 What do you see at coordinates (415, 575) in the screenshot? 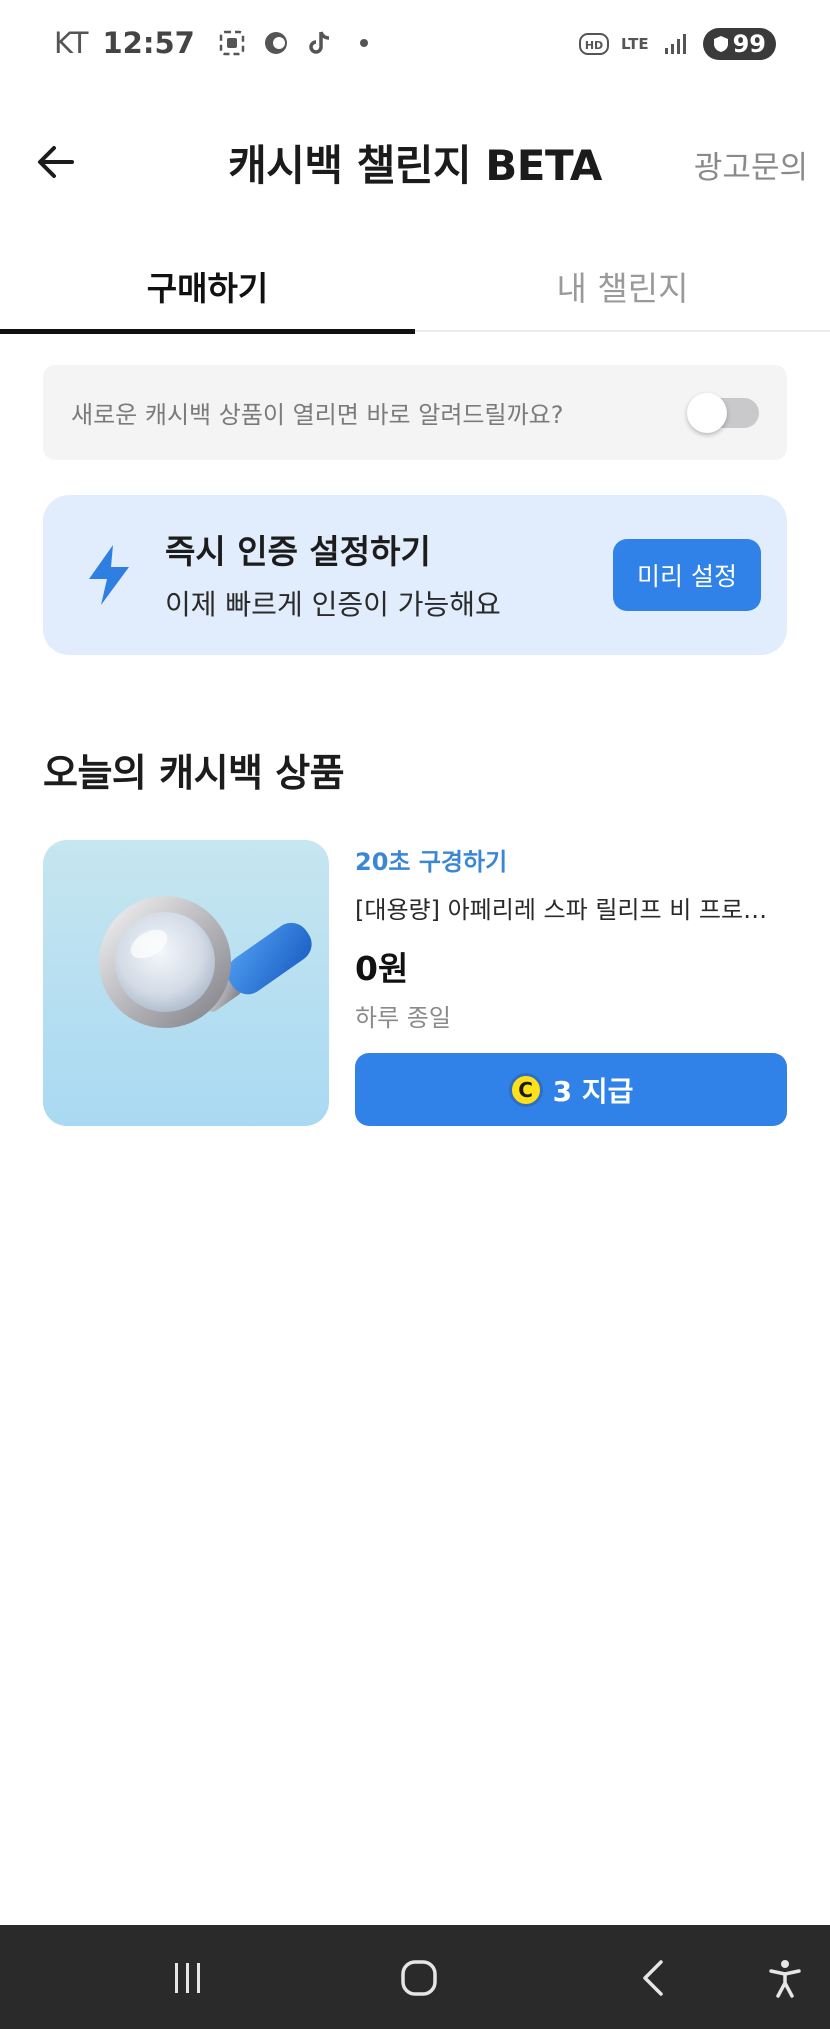
I see `instant-auth-card: 즉시 인증 설정하기 이제 빠르게 인증이 가능해요 미리 설정` at bounding box center [415, 575].